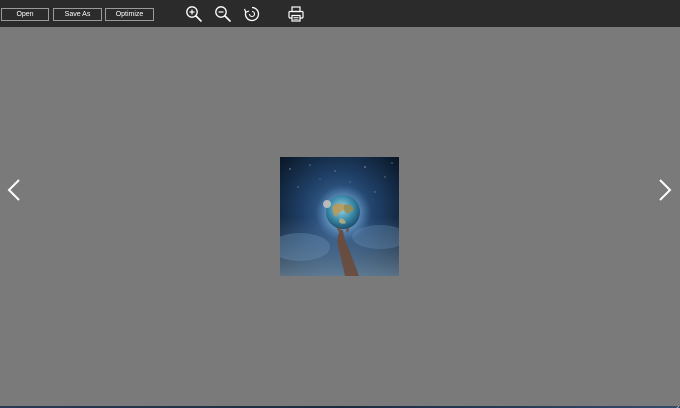 The height and width of the screenshot is (408, 680). Describe the element at coordinates (252, 14) in the screenshot. I see `rotate-icon` at that location.